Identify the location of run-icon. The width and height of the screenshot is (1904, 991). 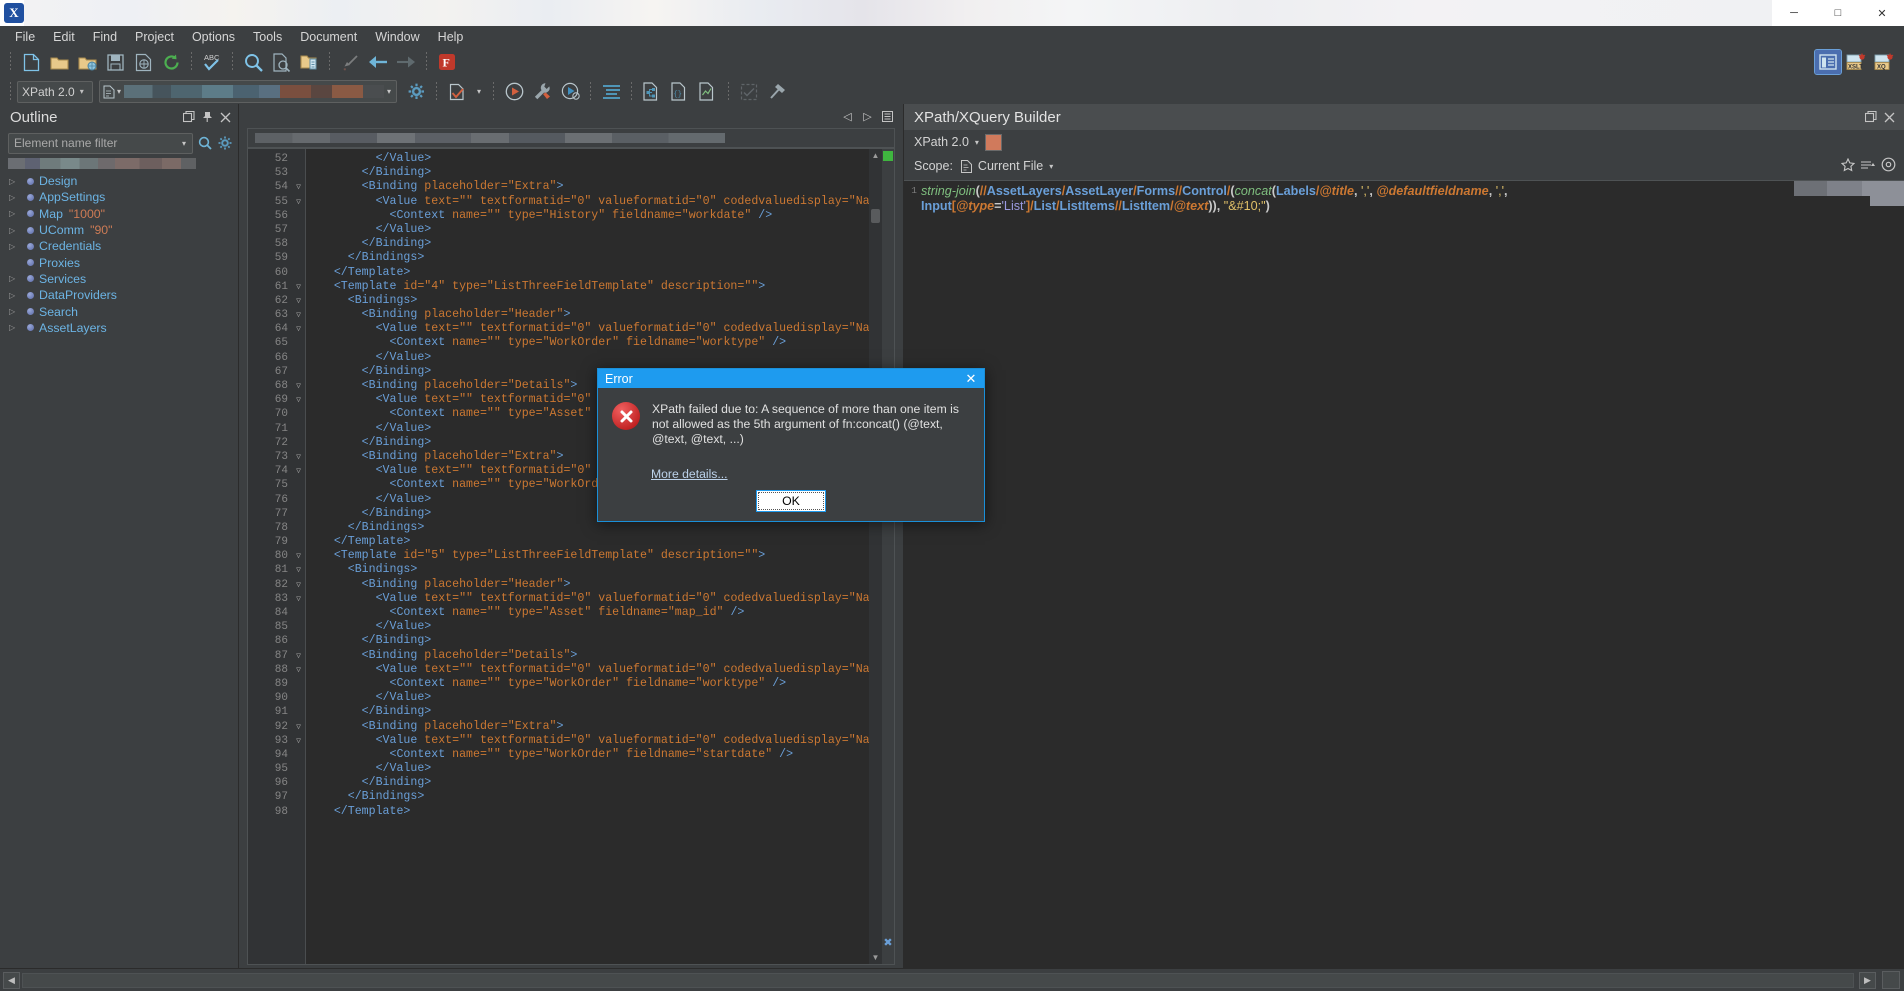
(514, 92).